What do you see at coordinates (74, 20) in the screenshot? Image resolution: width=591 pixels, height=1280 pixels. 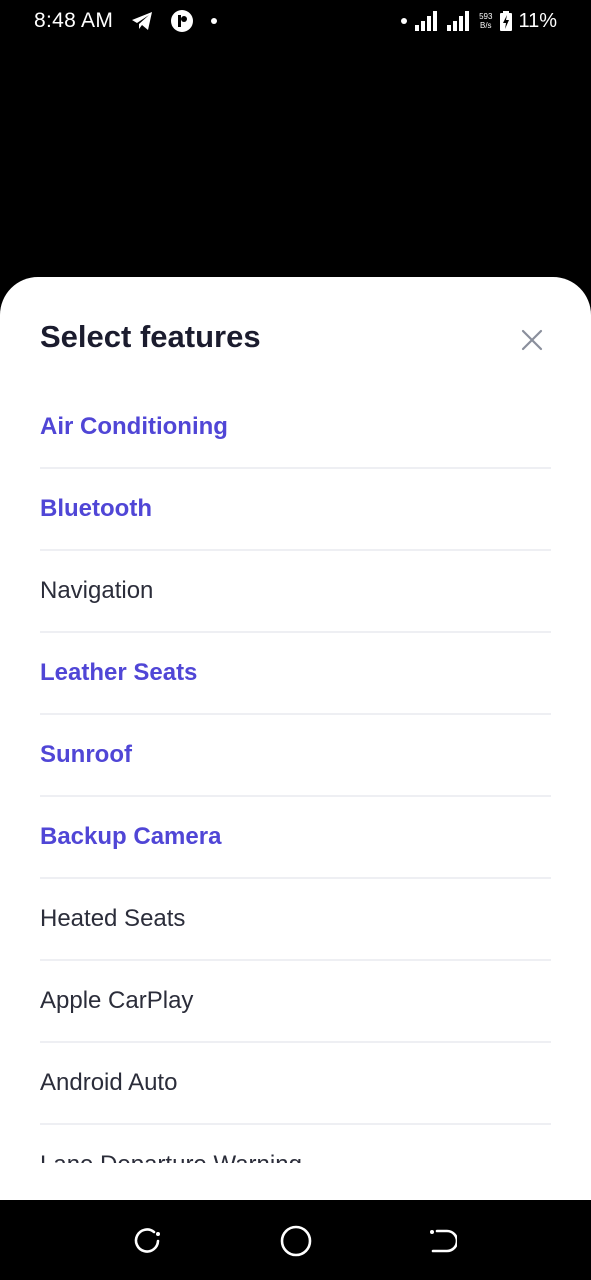 I see `status-time: 8:48 AM` at bounding box center [74, 20].